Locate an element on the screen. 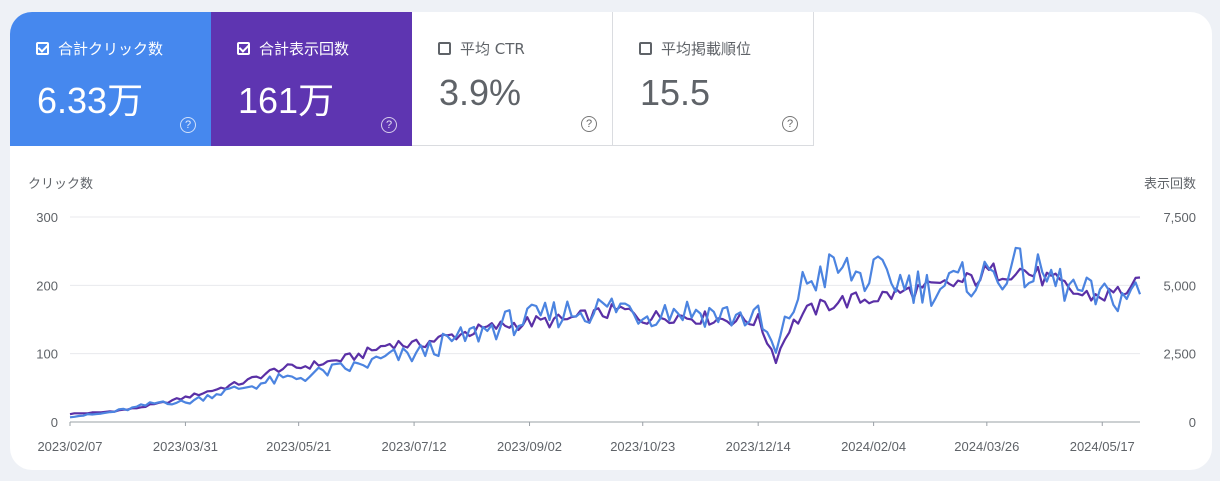  left-tick-label: 100 is located at coordinates (47, 354).